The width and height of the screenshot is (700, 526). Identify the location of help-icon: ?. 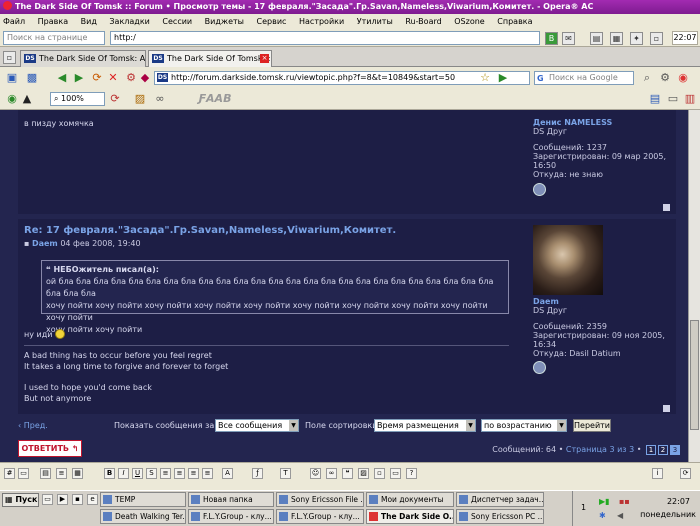
(411, 473).